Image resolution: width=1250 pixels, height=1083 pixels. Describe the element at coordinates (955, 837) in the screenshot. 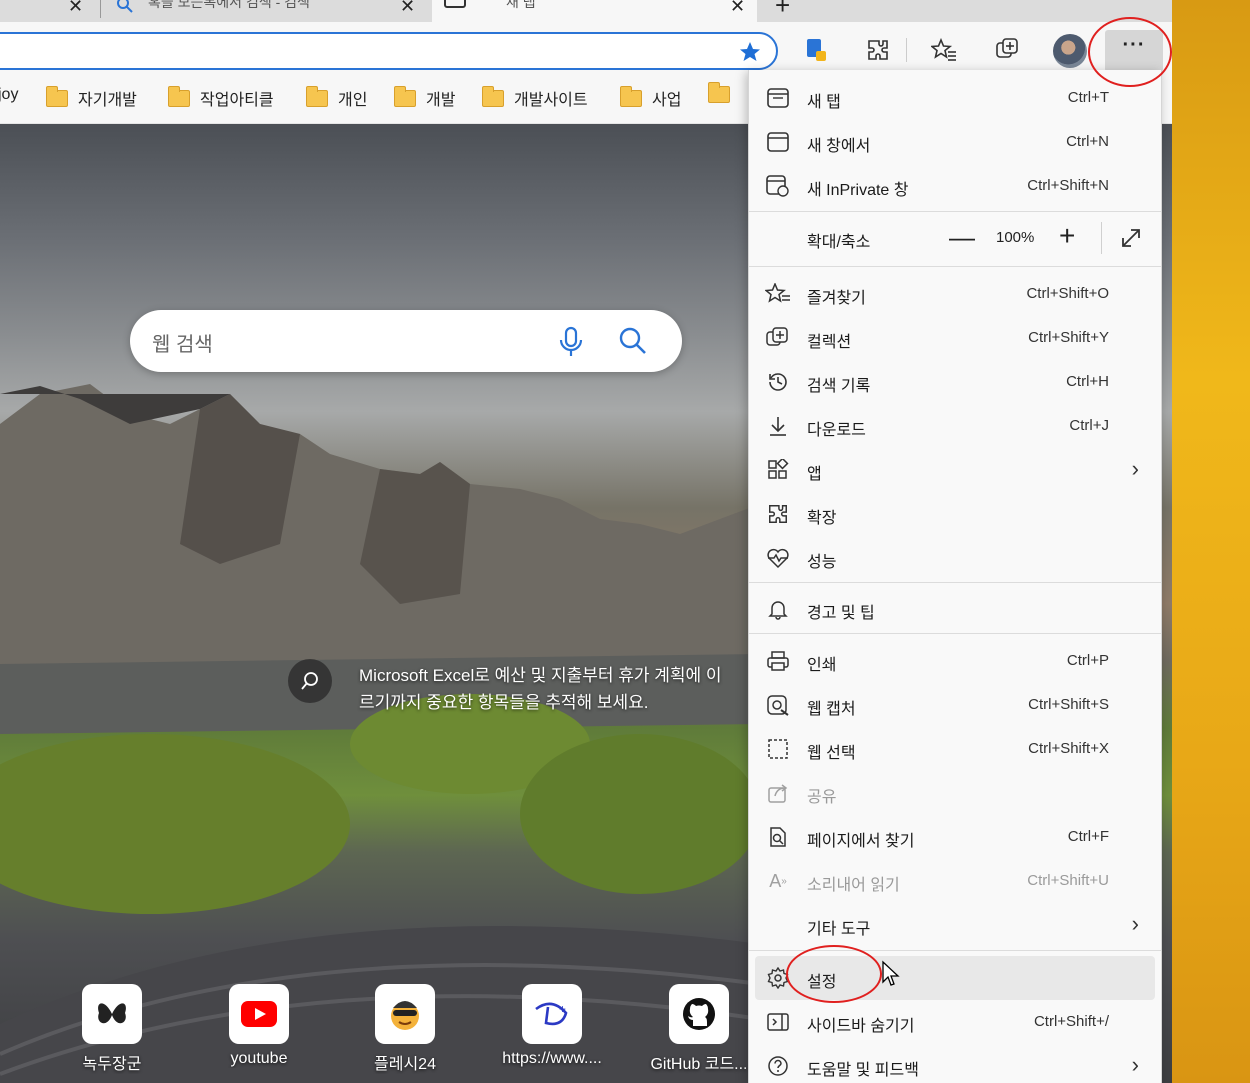

I see `menu-item-find-on-page: 페이지에서 찾기 Ctrl+F` at that location.